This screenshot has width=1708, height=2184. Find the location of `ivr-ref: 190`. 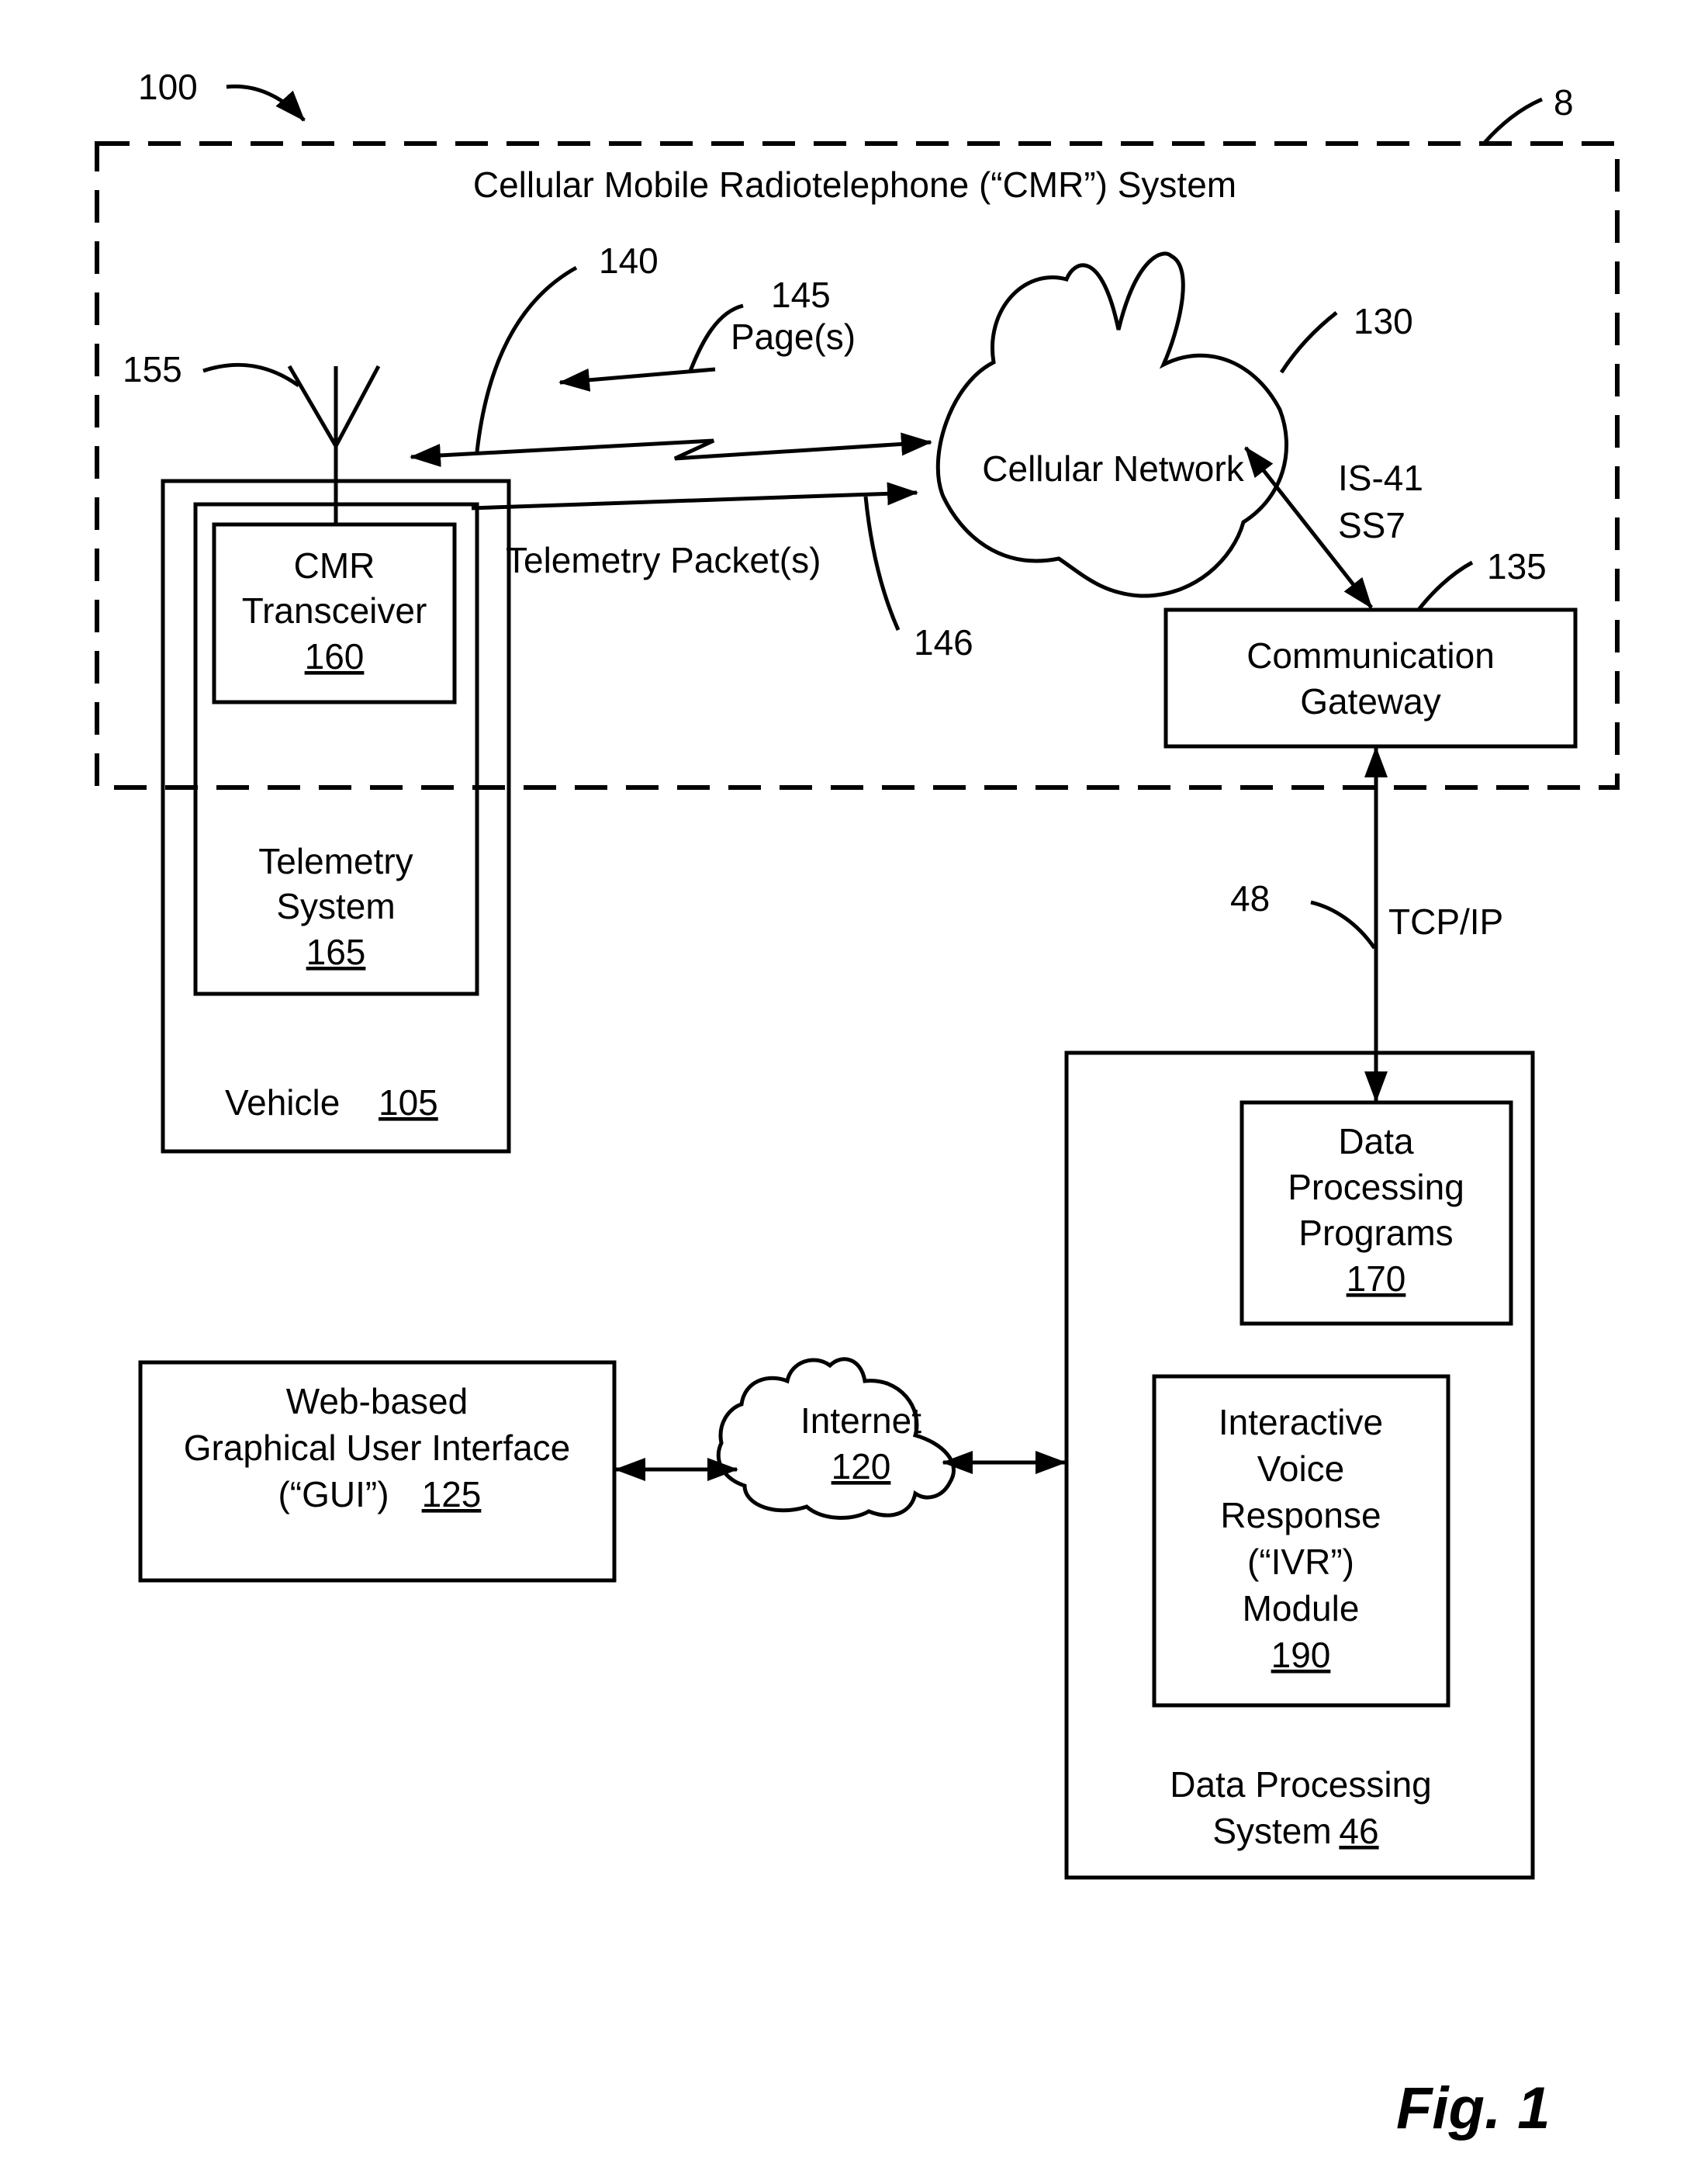

ivr-ref: 190 is located at coordinates (1301, 1655).